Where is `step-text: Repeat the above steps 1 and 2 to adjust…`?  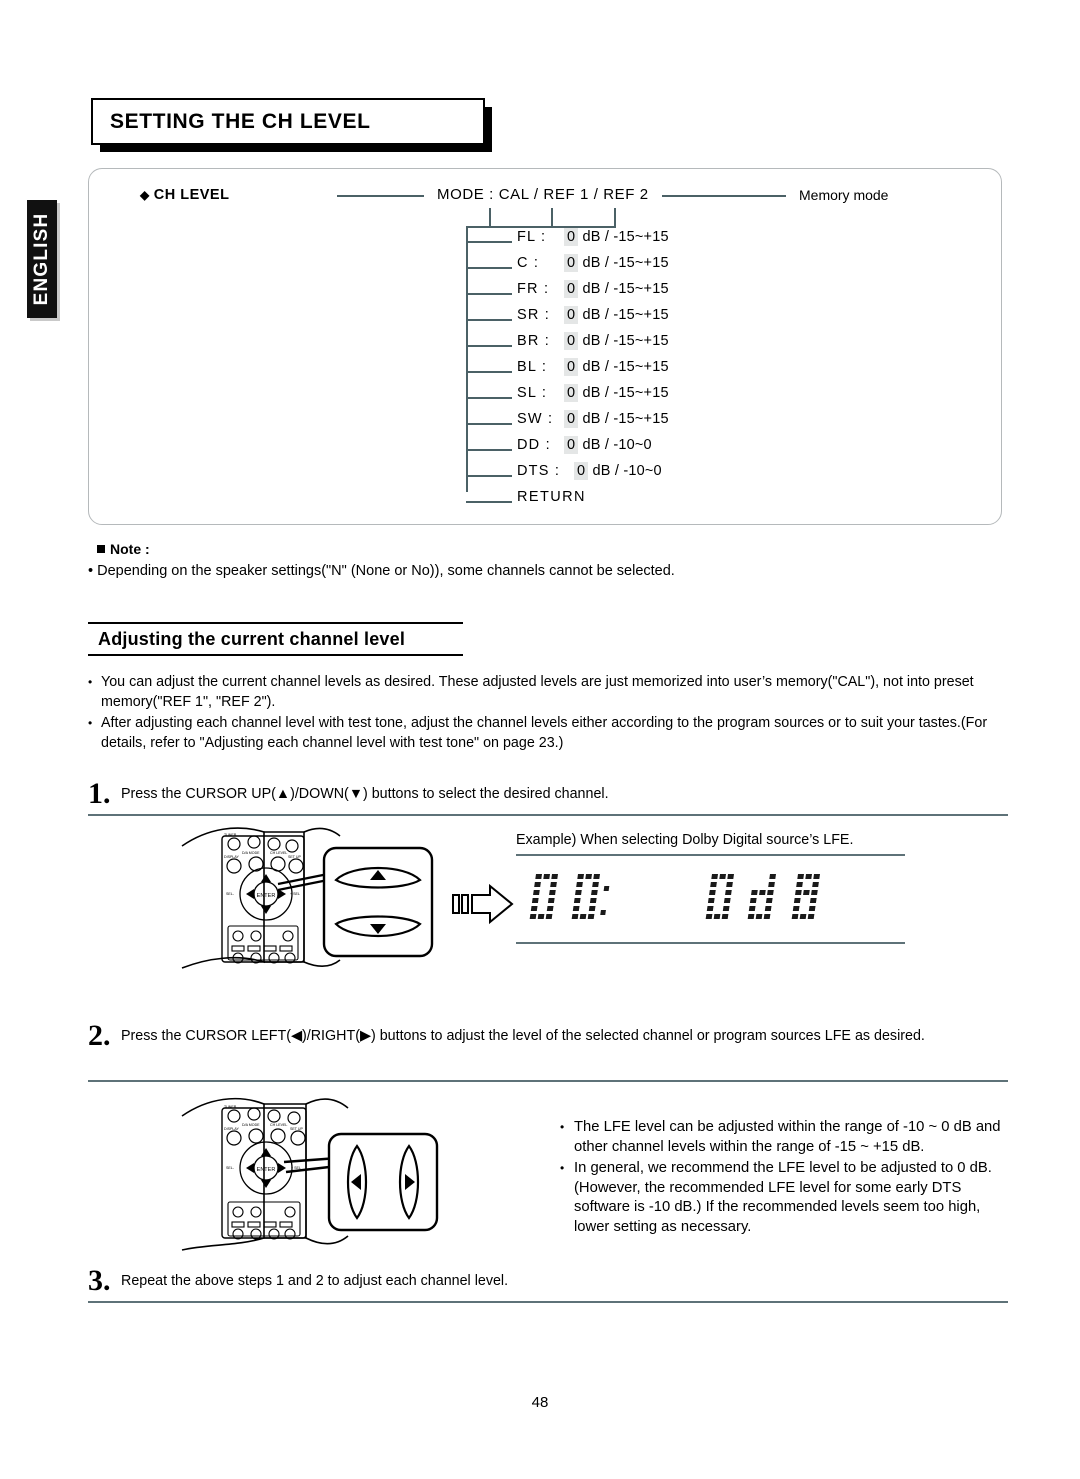
step-text: Repeat the above steps 1 and 2 to adjust… is located at coordinates (315, 1281).